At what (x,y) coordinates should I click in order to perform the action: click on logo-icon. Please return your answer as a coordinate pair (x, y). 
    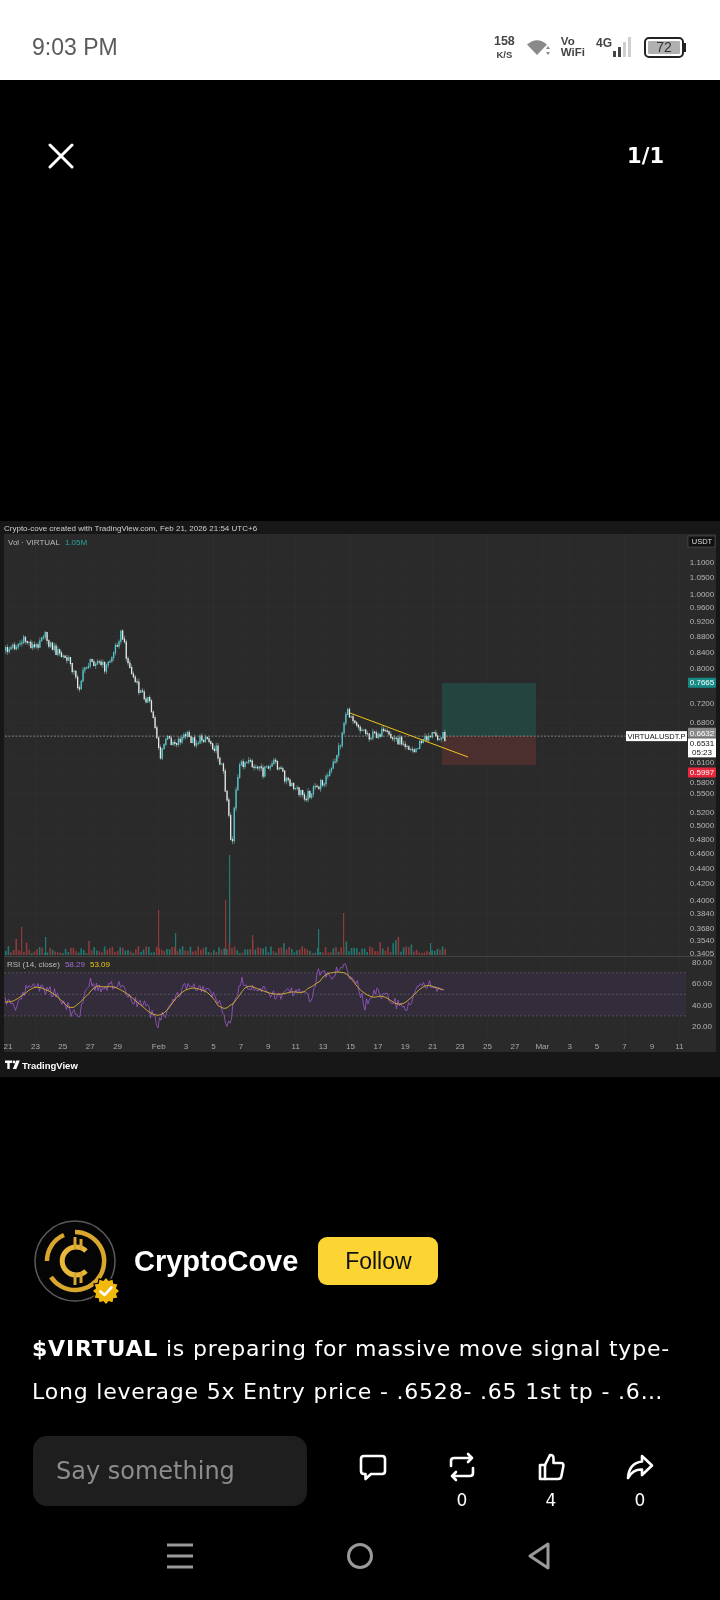
    Looking at the image, I should click on (12, 1064).